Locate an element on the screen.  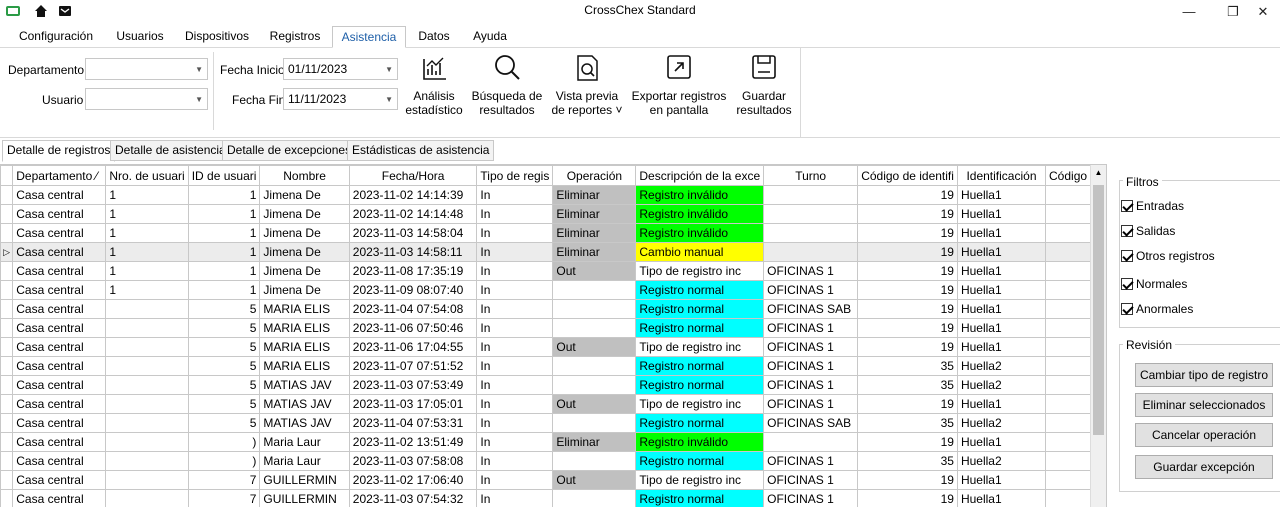
table-cell-dep: Casa central is located at coordinates (59, 271).